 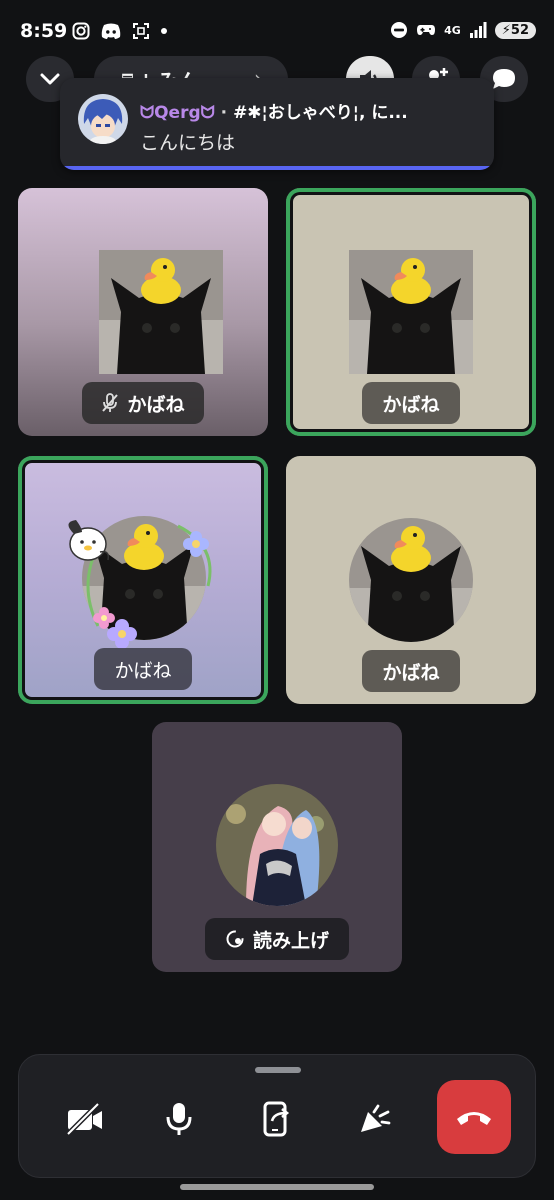 I want to click on microphone-icon, so click(x=179, y=1119).